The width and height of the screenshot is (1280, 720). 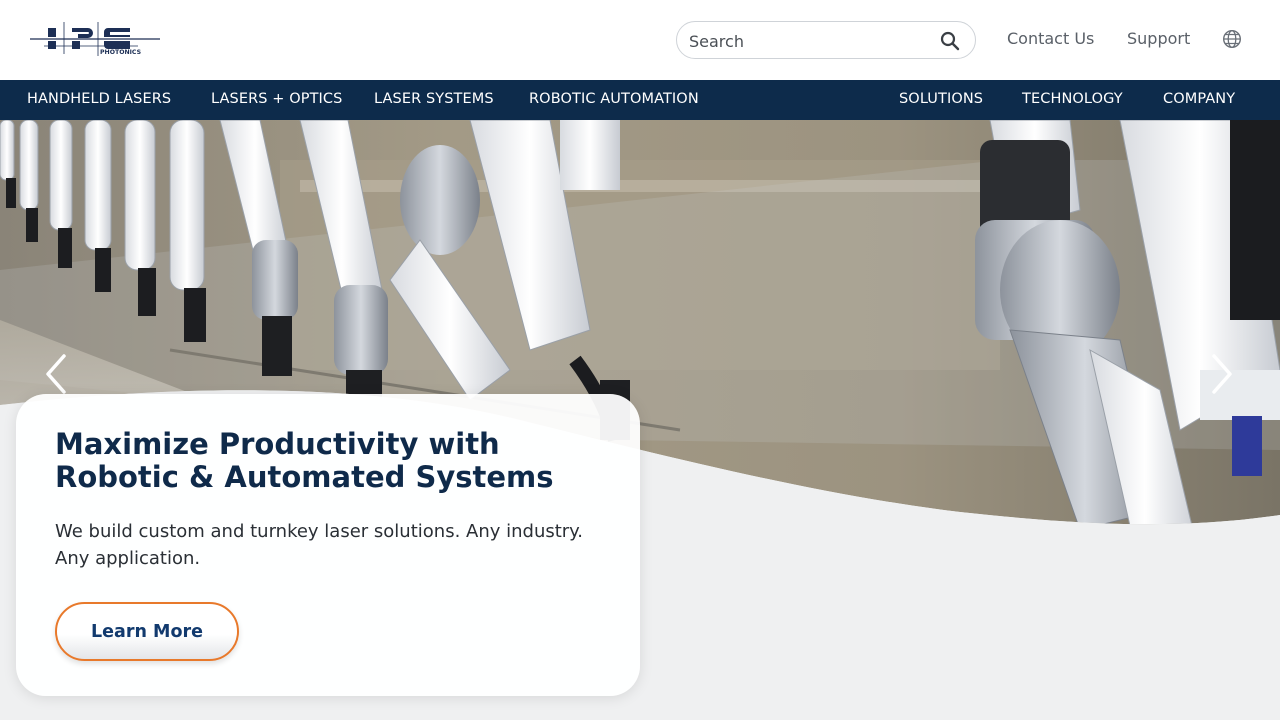 What do you see at coordinates (147, 631) in the screenshot?
I see `learn-more-button: Learn More` at bounding box center [147, 631].